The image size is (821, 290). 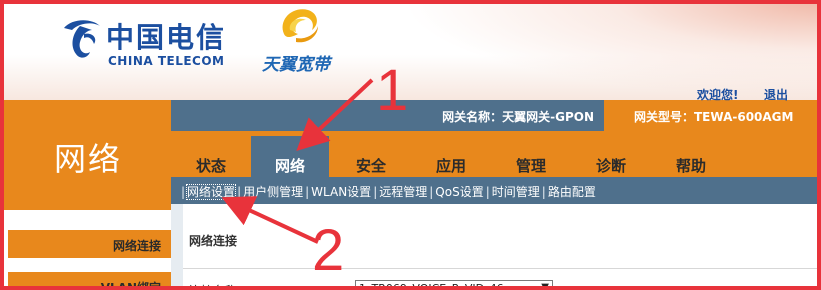 I want to click on section-title: 网络, so click(x=88, y=159).